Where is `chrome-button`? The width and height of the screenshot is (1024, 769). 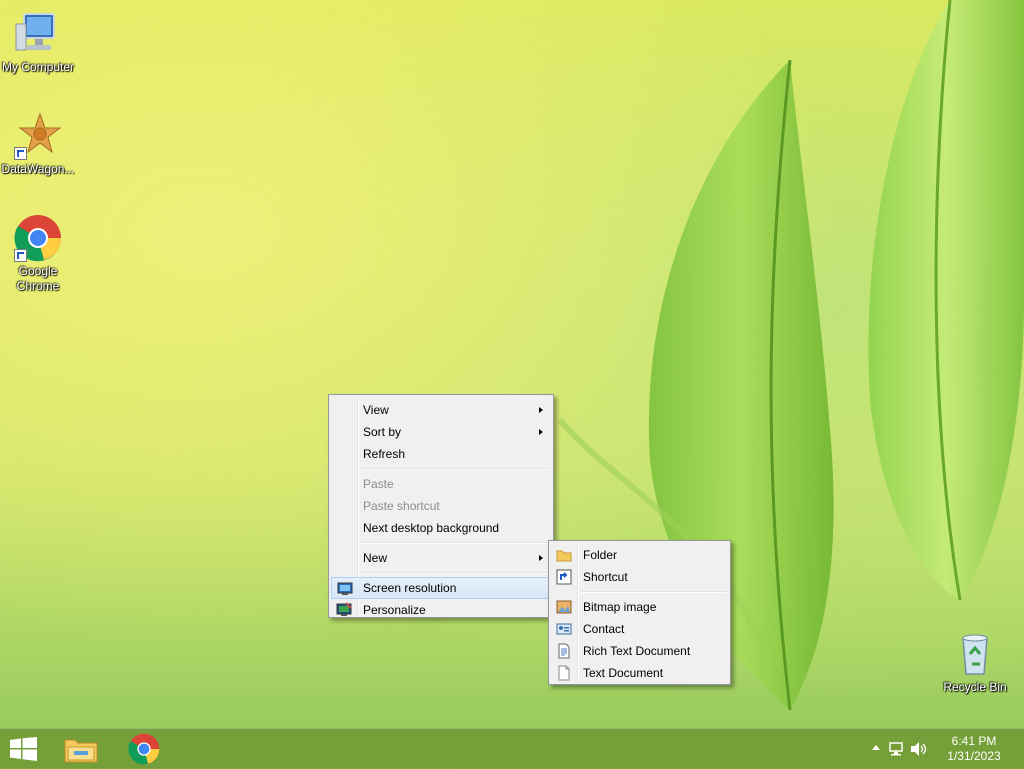
chrome-button is located at coordinates (144, 749).